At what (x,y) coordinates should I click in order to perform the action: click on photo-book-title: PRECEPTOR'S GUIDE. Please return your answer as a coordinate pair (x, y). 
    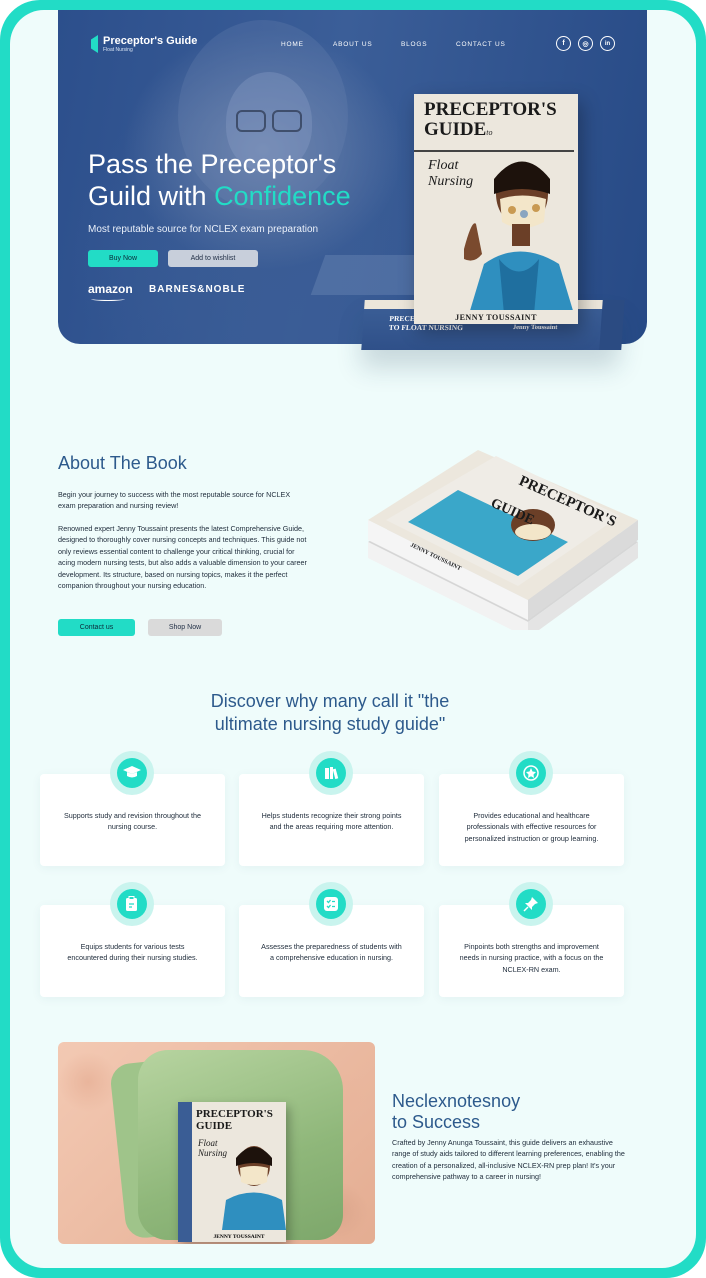
    Looking at the image, I should click on (234, 1120).